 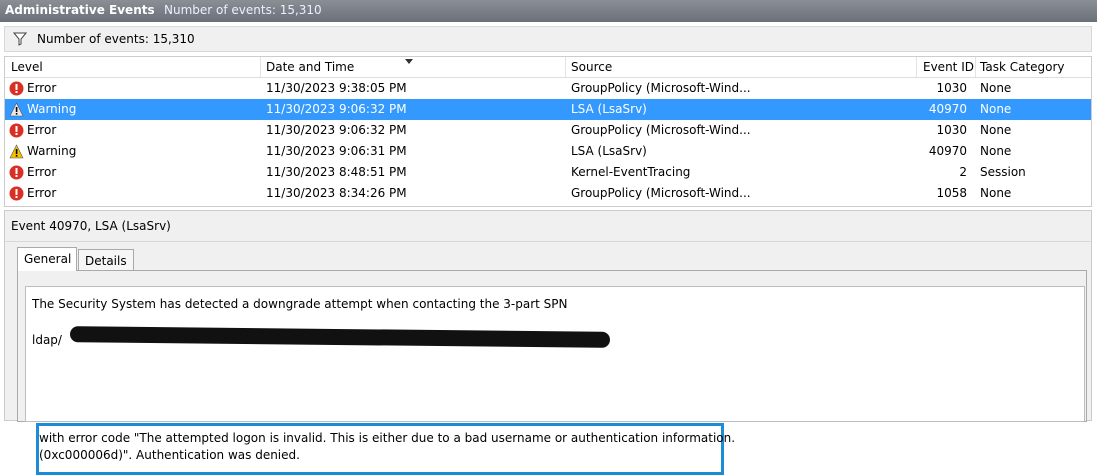 I want to click on filter-icon, so click(x=20, y=39).